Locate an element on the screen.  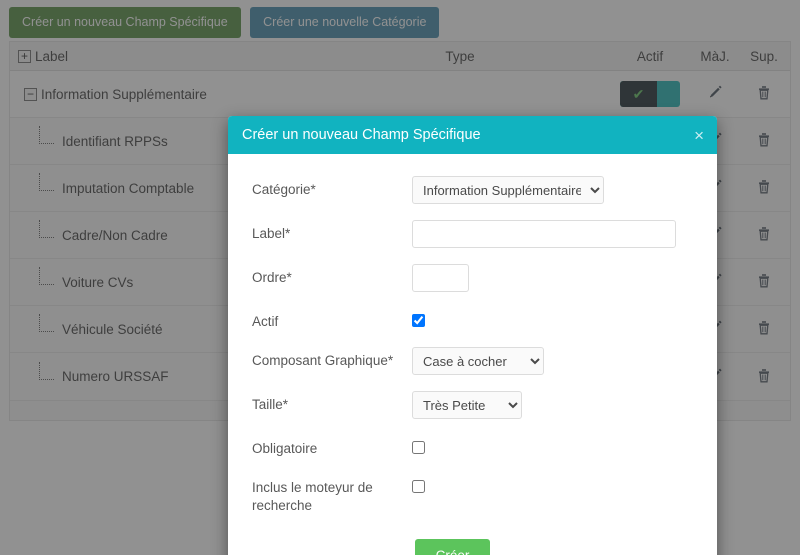
field-row-categorie: Catégorie* Information Supplémentaire is located at coordinates (472, 190).